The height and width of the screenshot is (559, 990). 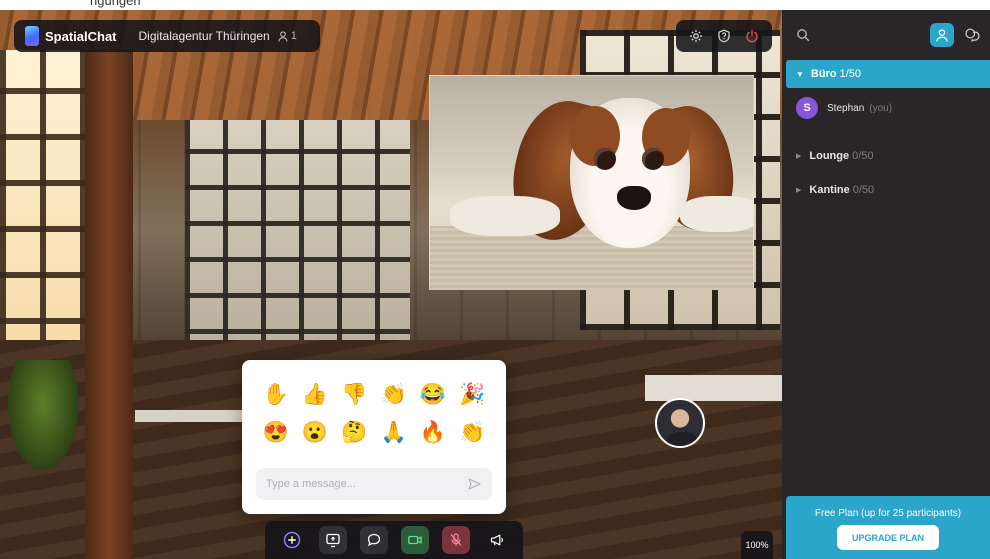 What do you see at coordinates (393, 395) in the screenshot?
I see `emoji-clap: 👏` at bounding box center [393, 395].